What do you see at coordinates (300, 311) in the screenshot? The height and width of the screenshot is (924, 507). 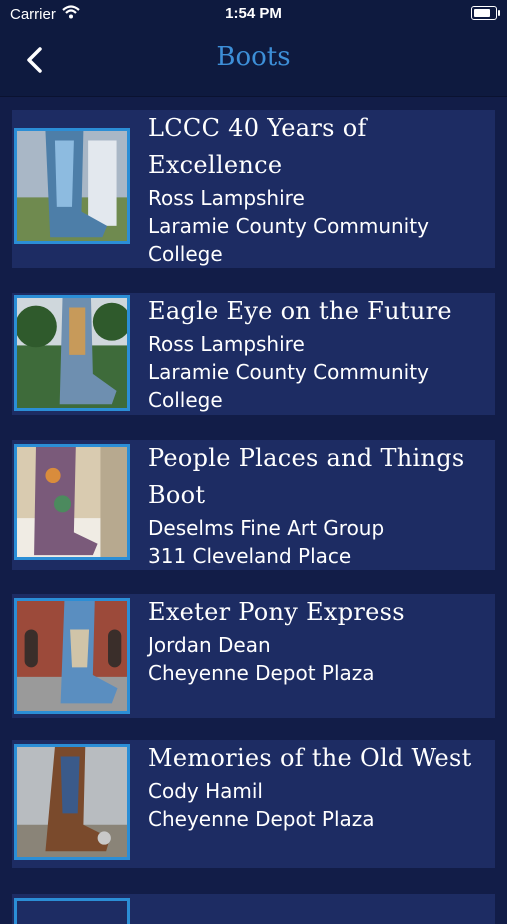 I see `boot-title: Eagle Eye on the Future` at bounding box center [300, 311].